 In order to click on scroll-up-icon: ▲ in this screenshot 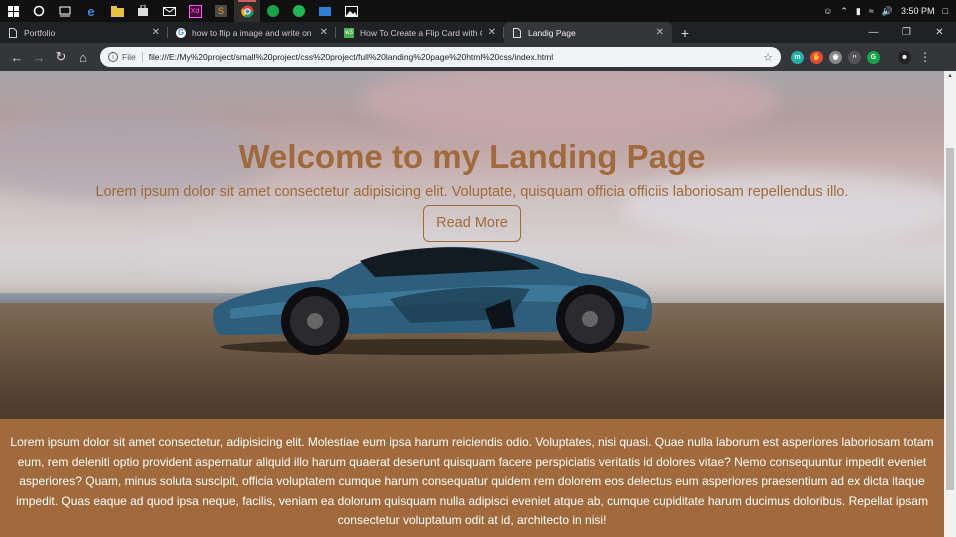, I will do `click(950, 76)`.